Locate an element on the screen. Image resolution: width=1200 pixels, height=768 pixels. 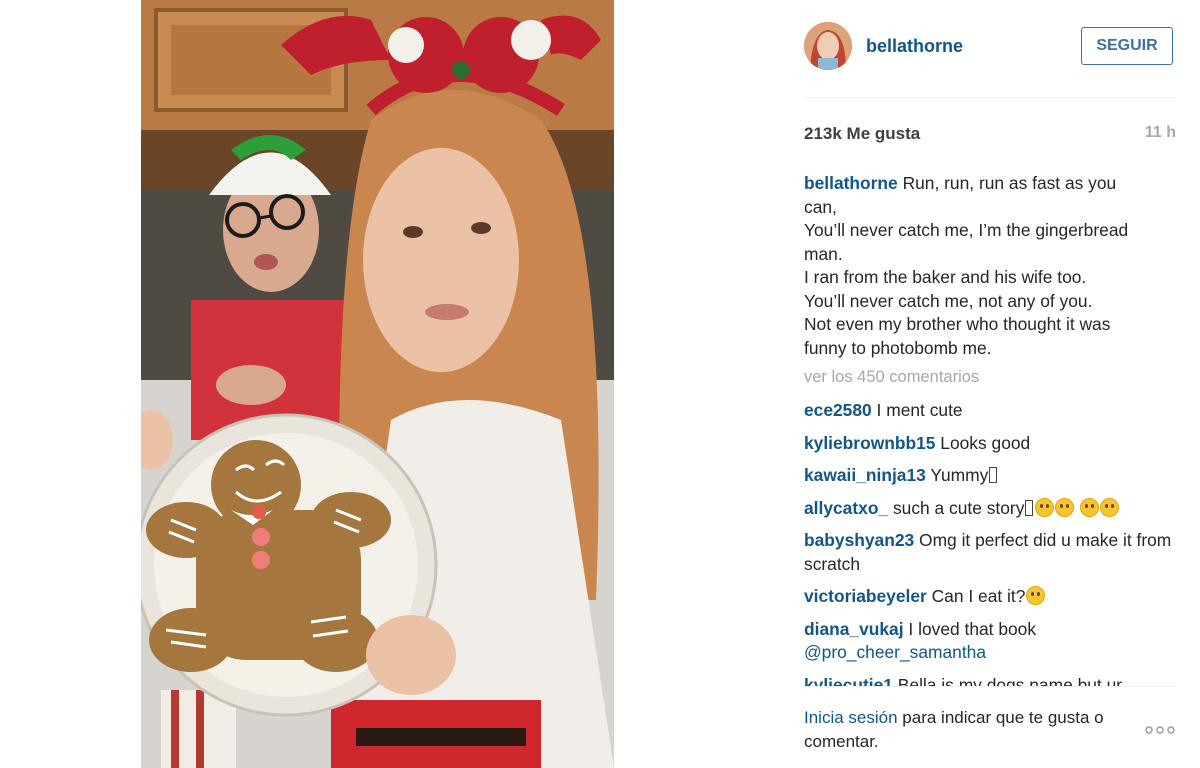
caption-line: You’ll never catch me, not any of you. is located at coordinates (948, 300).